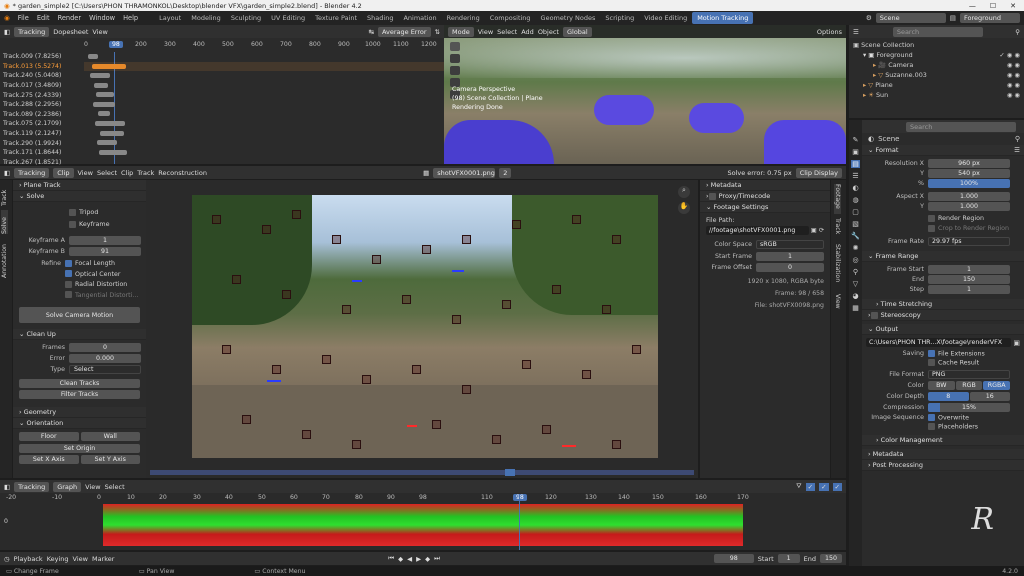 The height and width of the screenshot is (576, 1024). Describe the element at coordinates (856, 140) in the screenshot. I see `tool-icon: ✎` at that location.